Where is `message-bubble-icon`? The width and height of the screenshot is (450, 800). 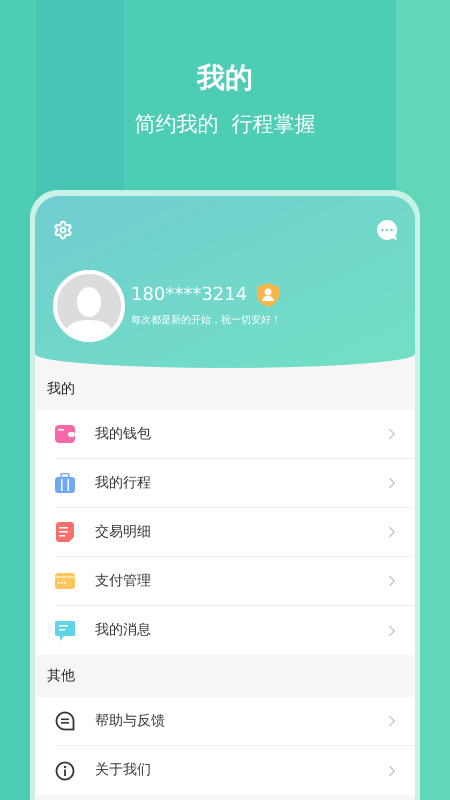
message-bubble-icon is located at coordinates (65, 721).